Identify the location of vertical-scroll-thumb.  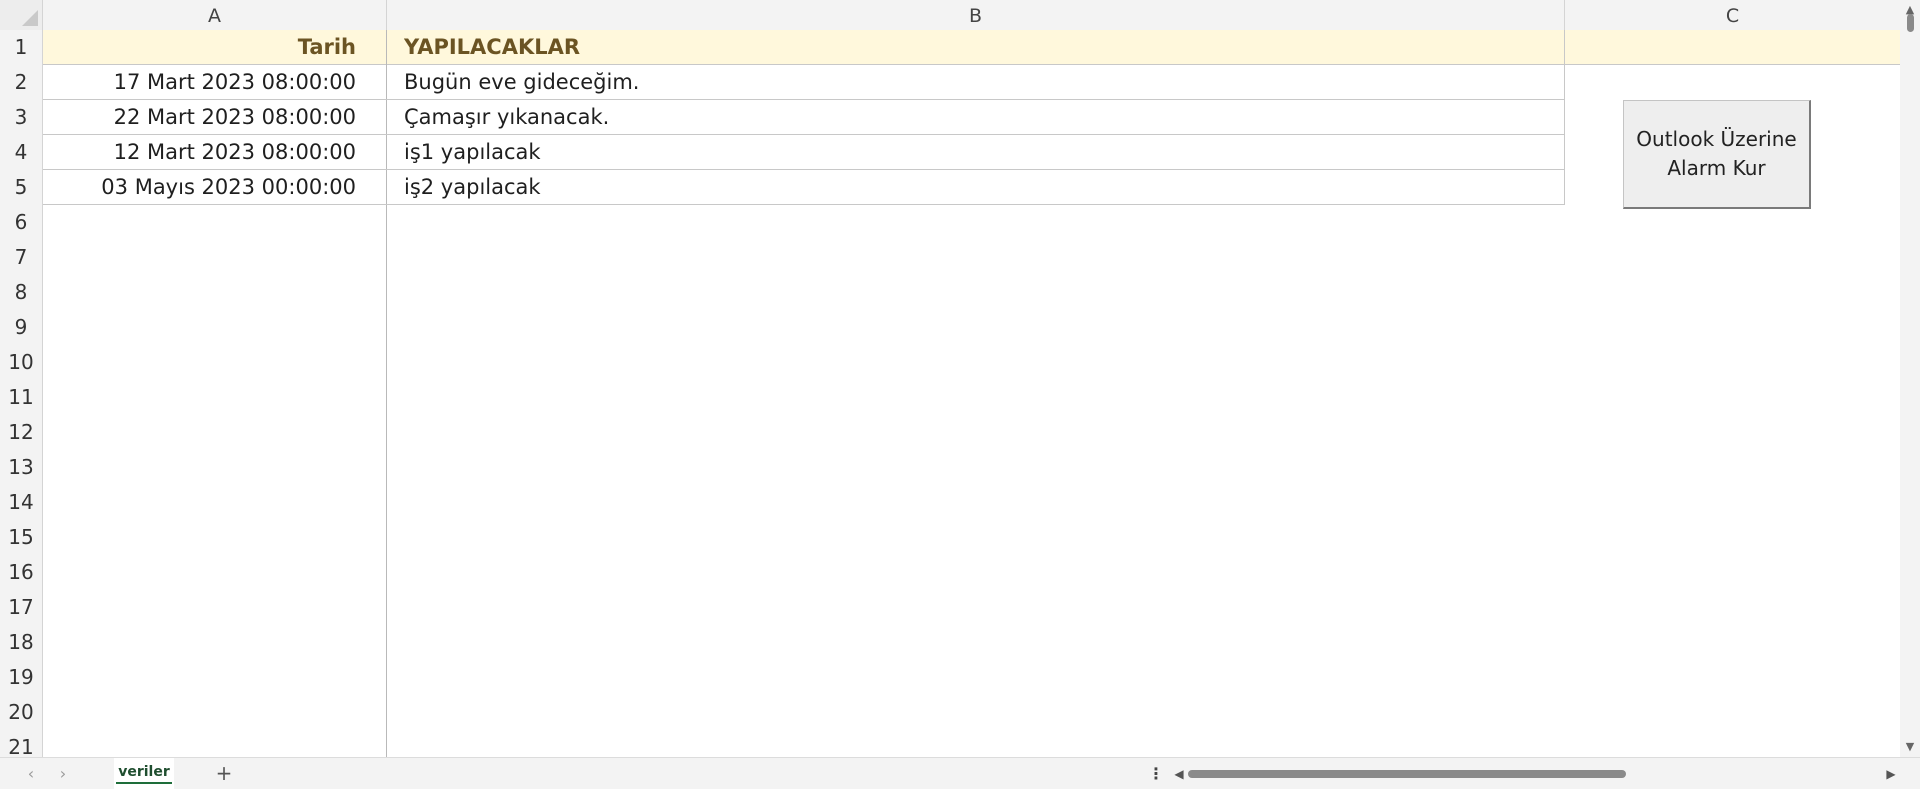
(1910, 23).